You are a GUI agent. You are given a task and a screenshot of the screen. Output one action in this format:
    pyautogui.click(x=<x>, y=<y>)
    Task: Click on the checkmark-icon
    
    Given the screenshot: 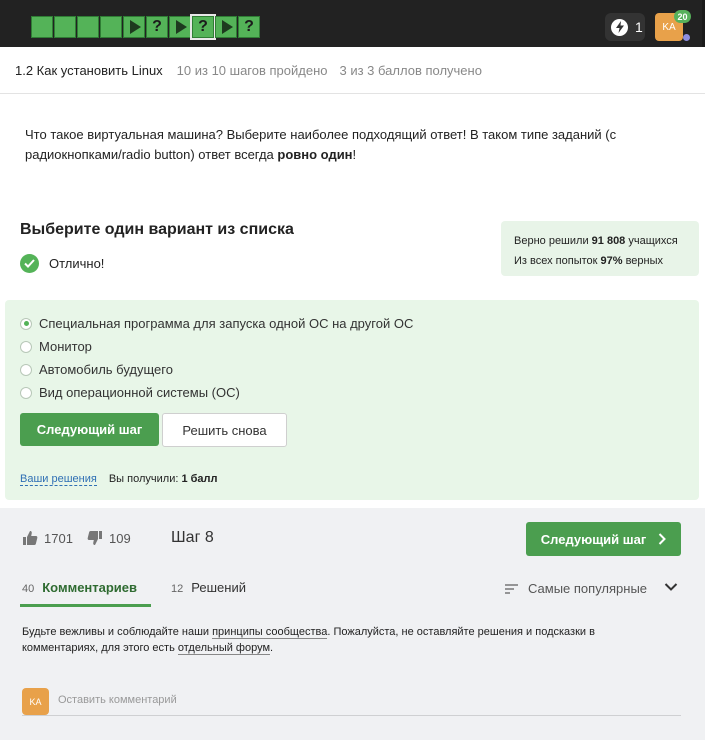 What is the action you would take?
    pyautogui.click(x=29, y=263)
    